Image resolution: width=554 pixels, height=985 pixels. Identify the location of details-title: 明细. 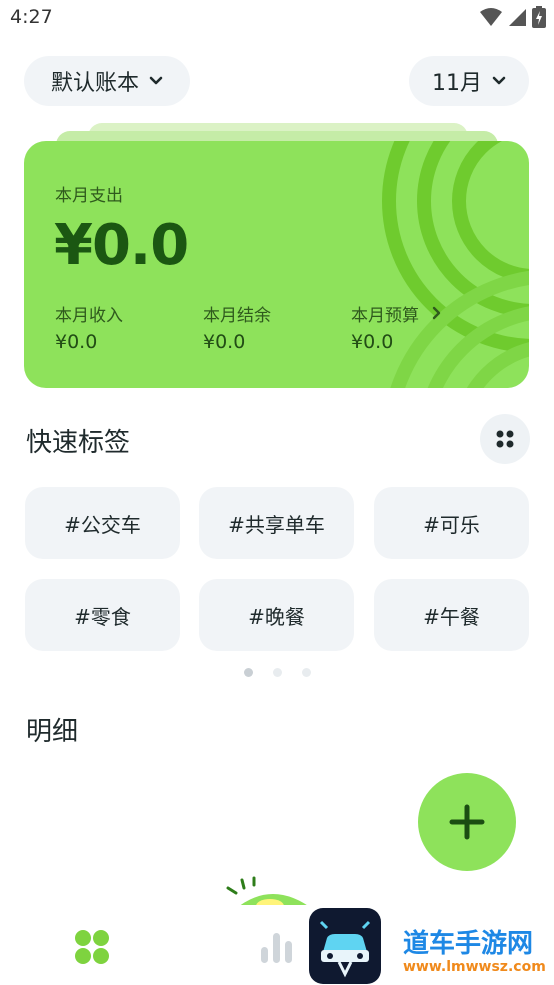
(52, 732).